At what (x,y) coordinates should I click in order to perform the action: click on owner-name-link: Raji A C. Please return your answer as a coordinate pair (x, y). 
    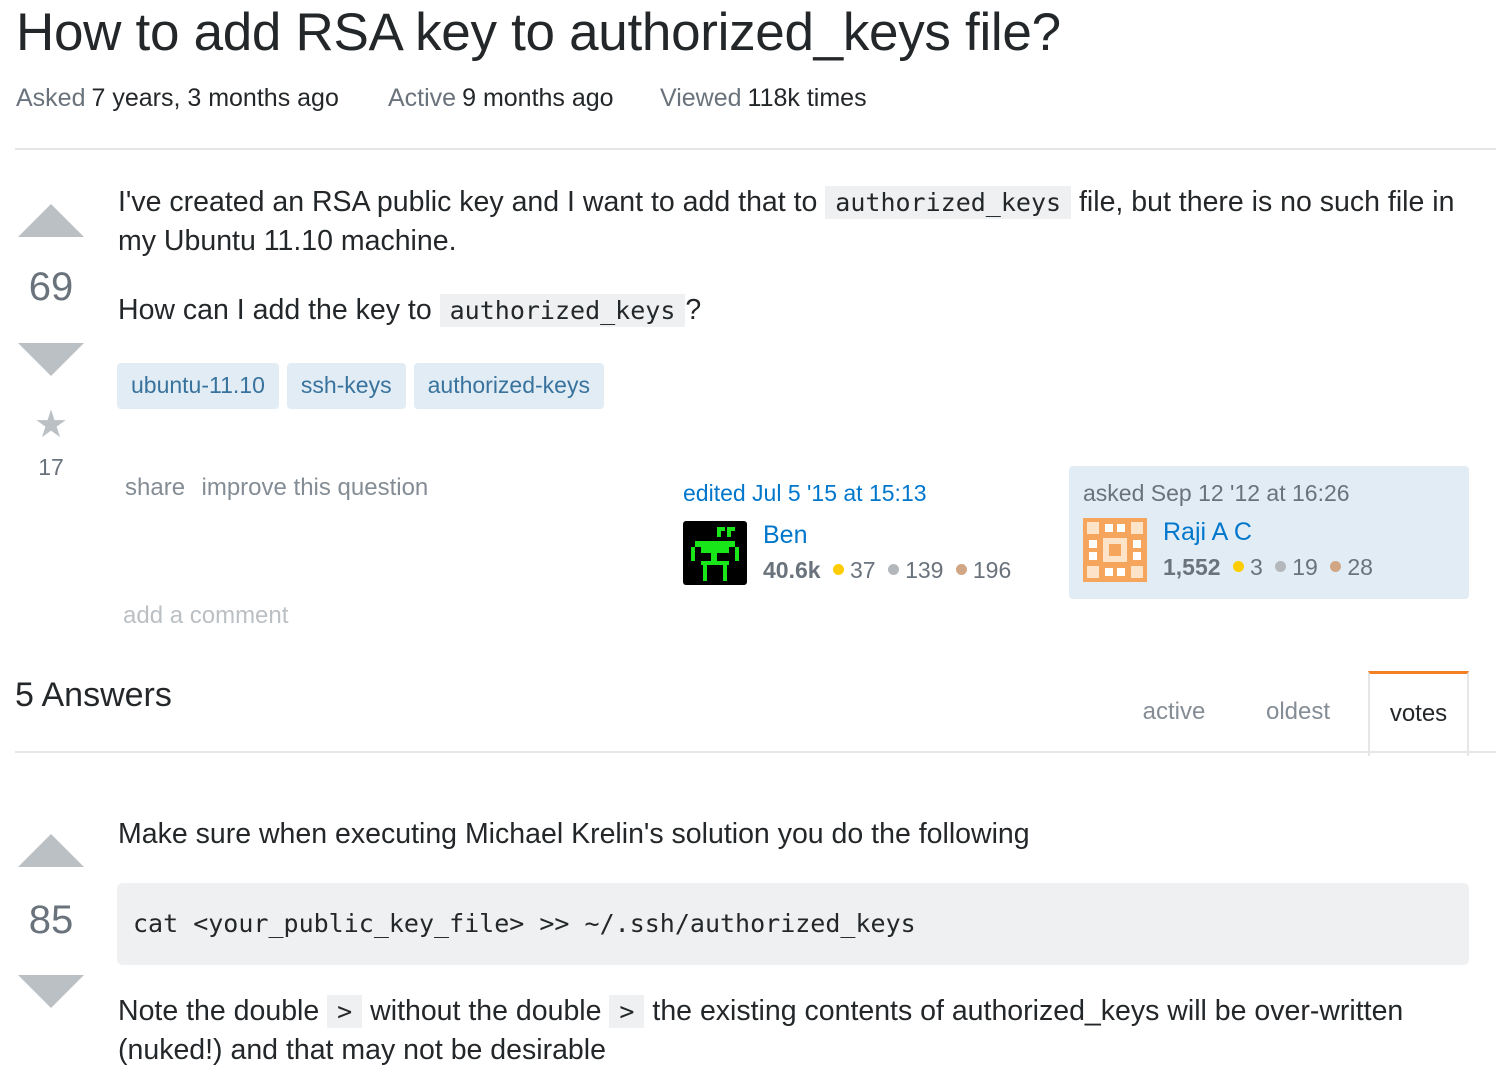
    Looking at the image, I should click on (1207, 532).